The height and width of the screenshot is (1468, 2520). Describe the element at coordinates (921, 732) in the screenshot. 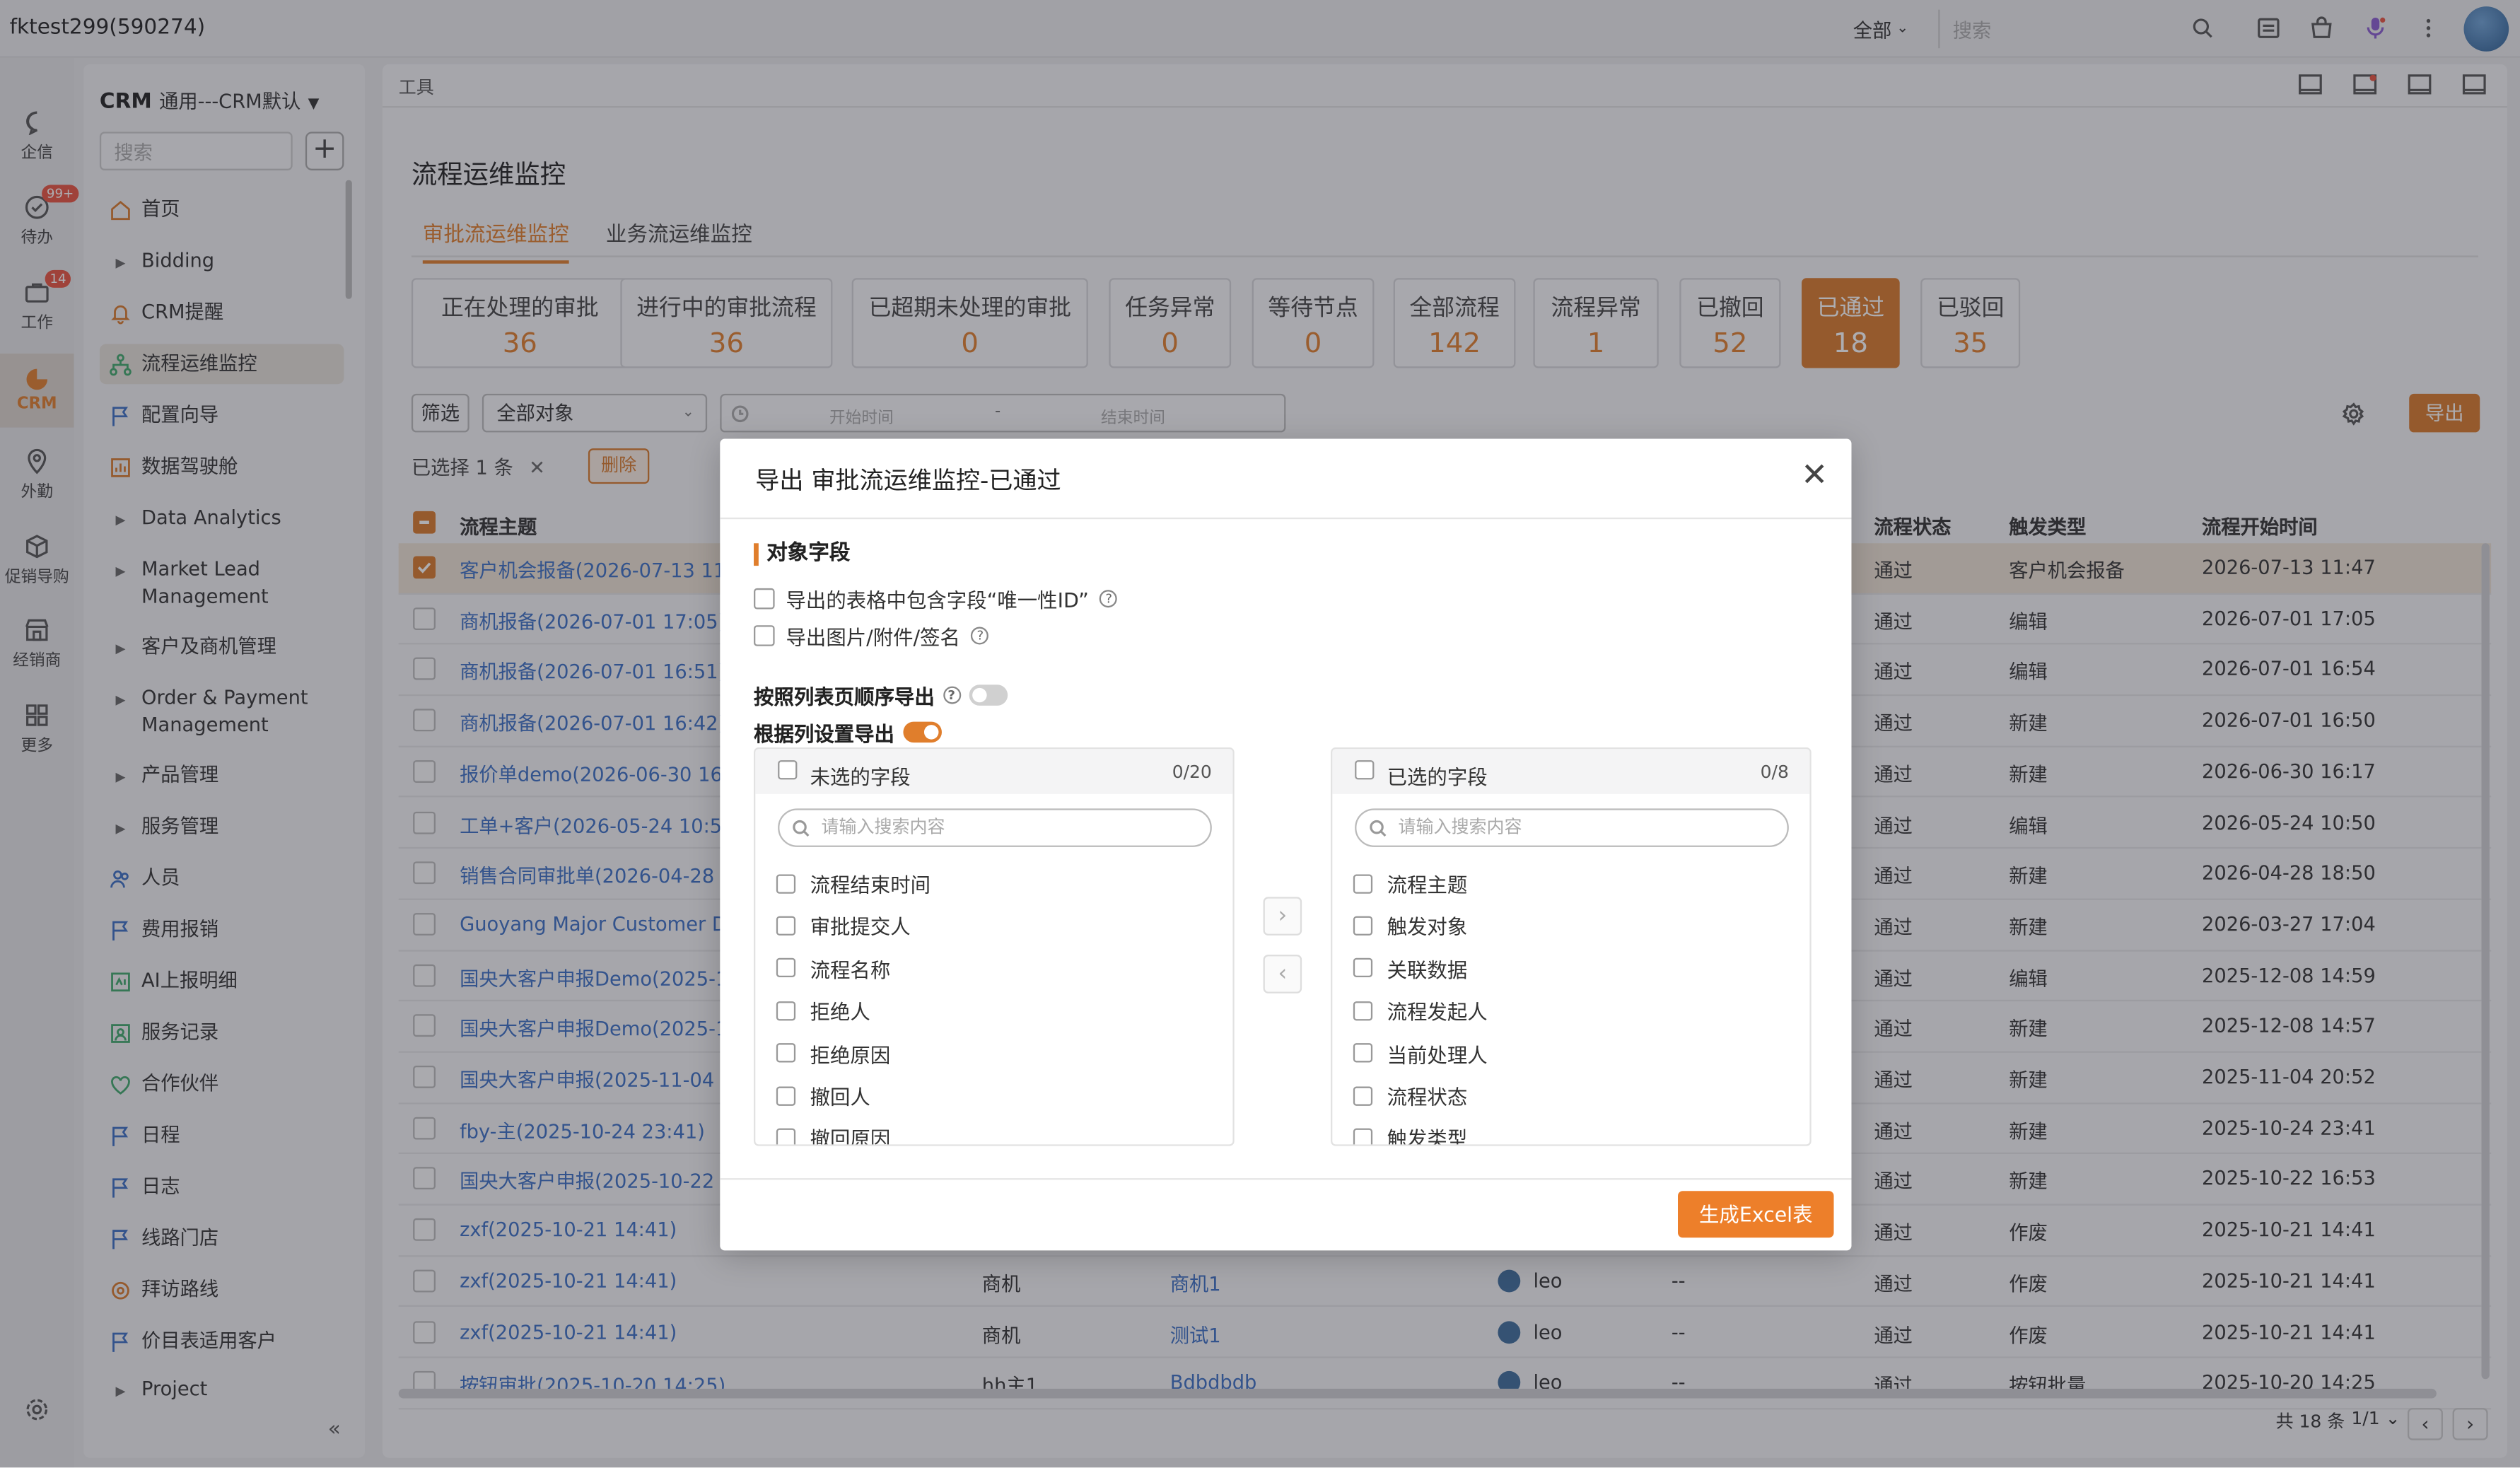

I see `column-export-toggle` at that location.